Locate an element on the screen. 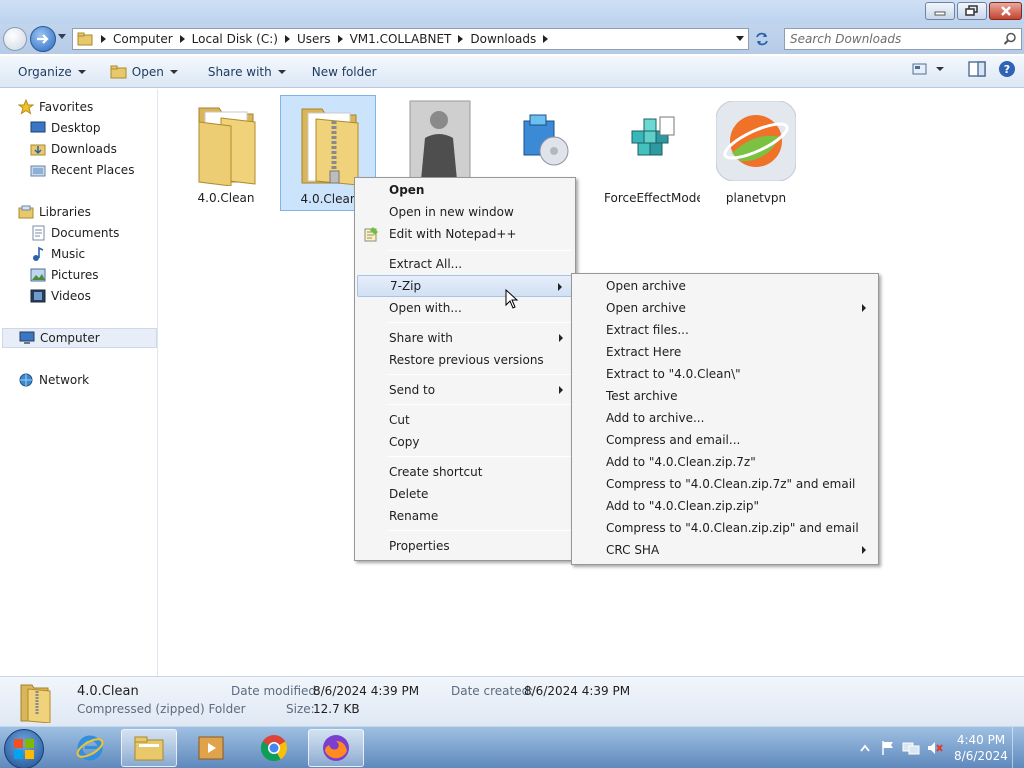 This screenshot has width=1024, height=768. nav-libraries: Libraries is located at coordinates (96, 212).